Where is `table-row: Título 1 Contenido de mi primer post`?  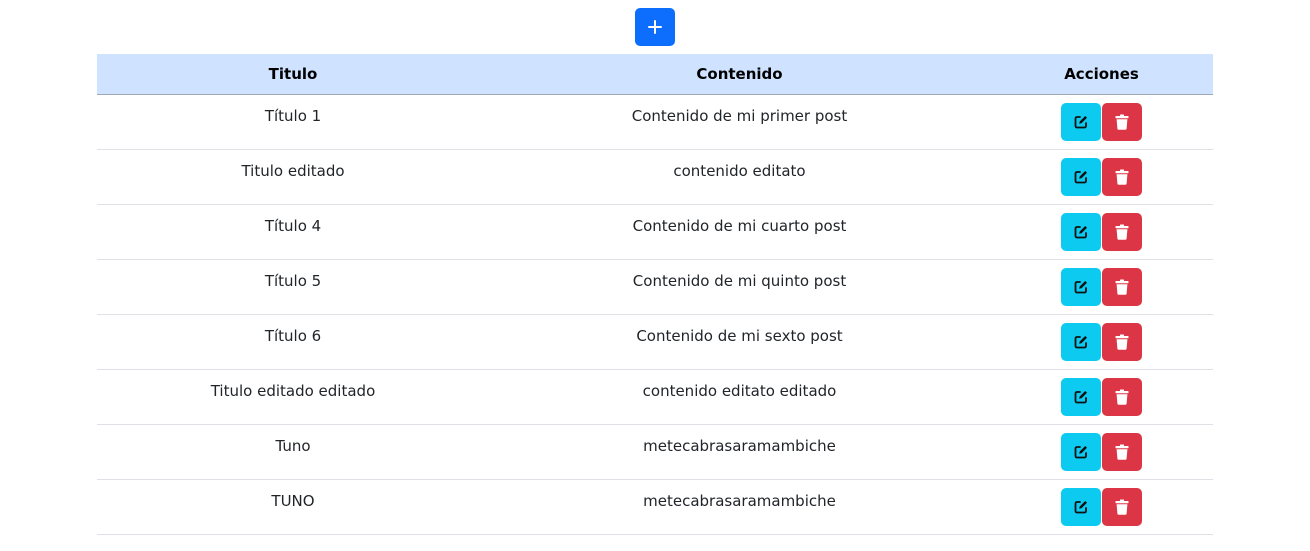
table-row: Título 1 Contenido de mi primer post is located at coordinates (655, 121).